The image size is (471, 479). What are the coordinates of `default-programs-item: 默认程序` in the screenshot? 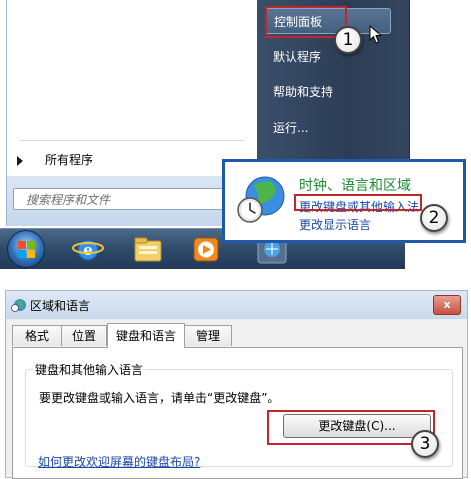 It's located at (297, 57).